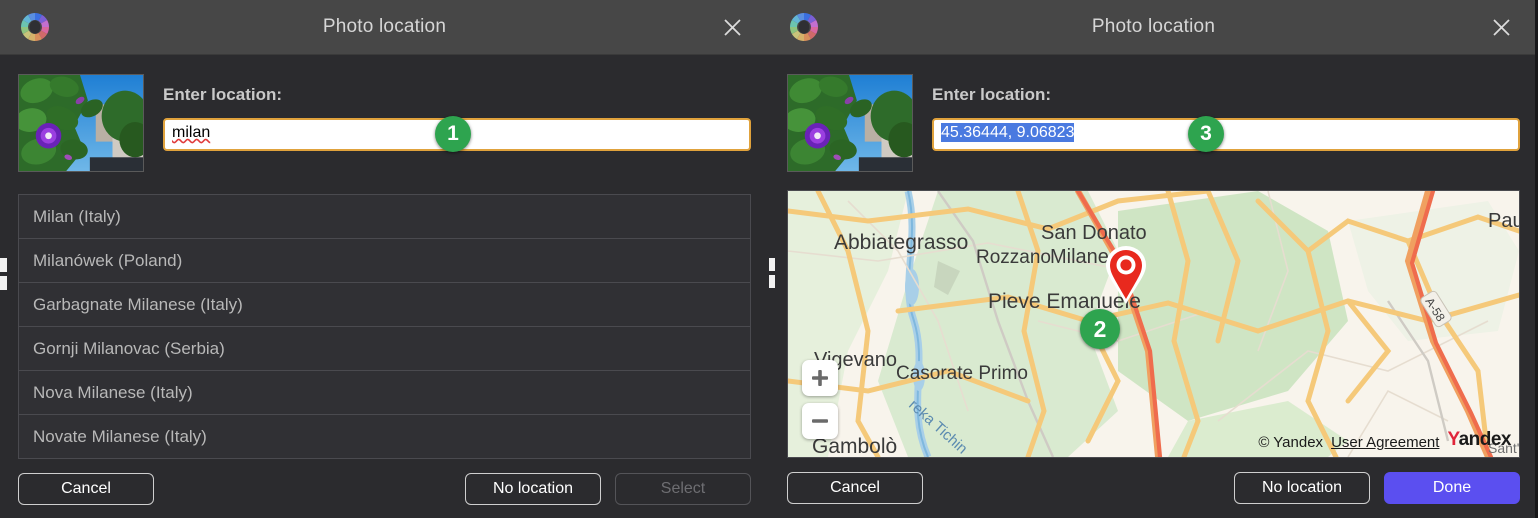 The height and width of the screenshot is (518, 1538). I want to click on zoom-in-button, so click(820, 378).